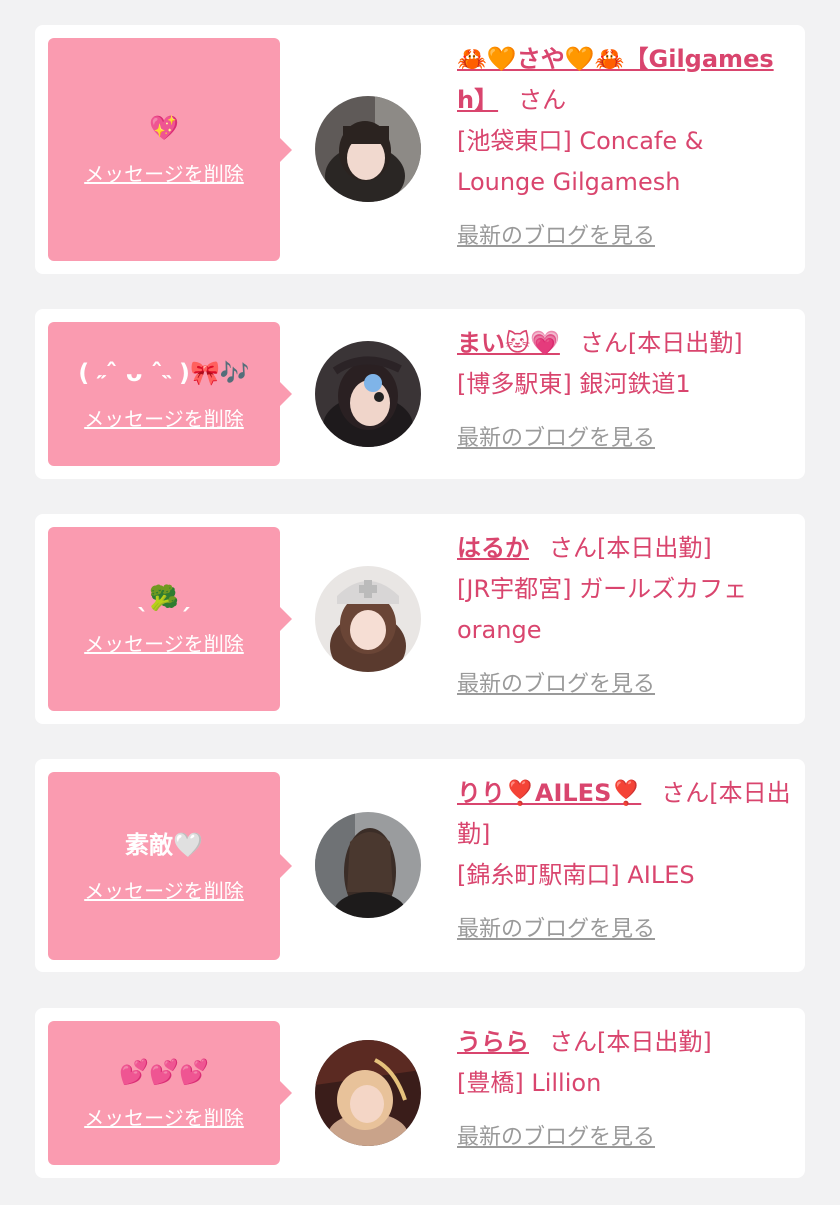 Image resolution: width=840 pixels, height=1205 pixels. What do you see at coordinates (493, 1042) in the screenshot?
I see `cast-name-link: うらら` at bounding box center [493, 1042].